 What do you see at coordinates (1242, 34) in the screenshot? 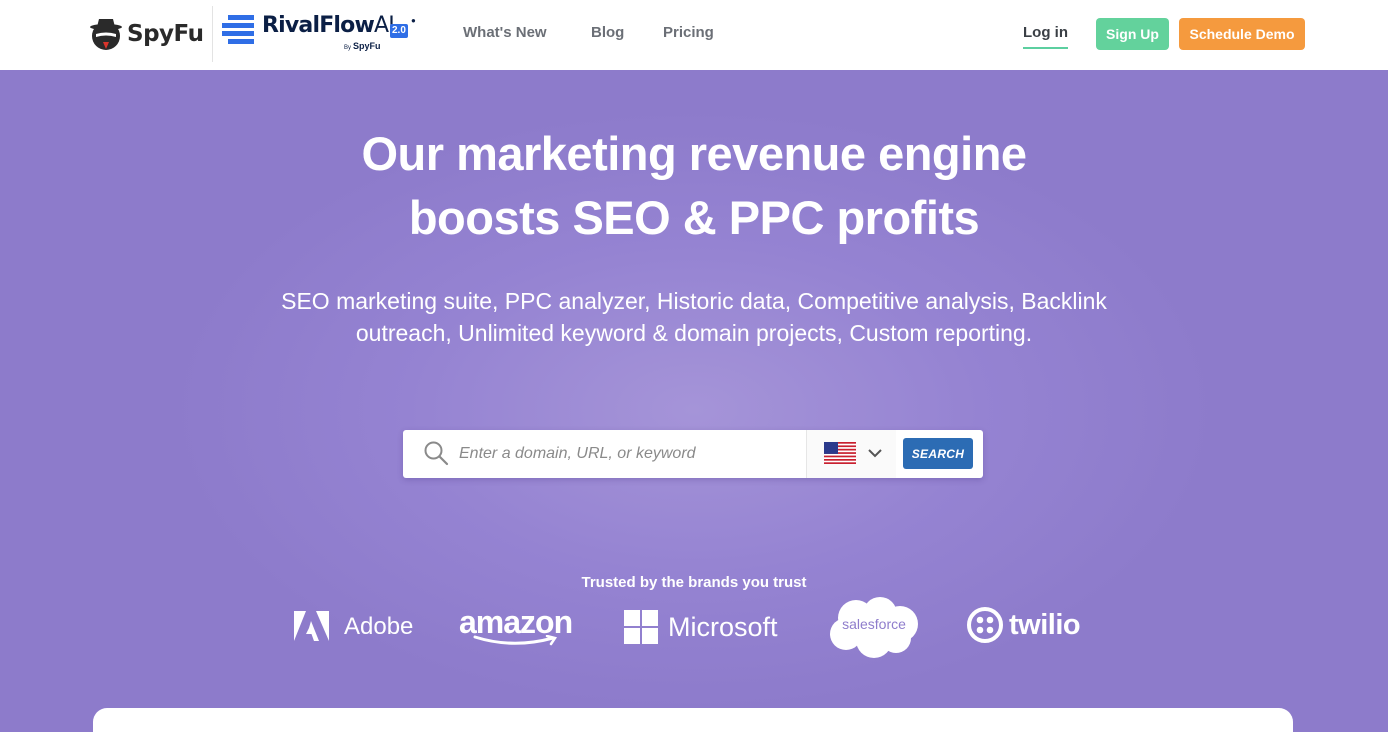
I see `schedule-demo-button: Schedule Demo` at bounding box center [1242, 34].